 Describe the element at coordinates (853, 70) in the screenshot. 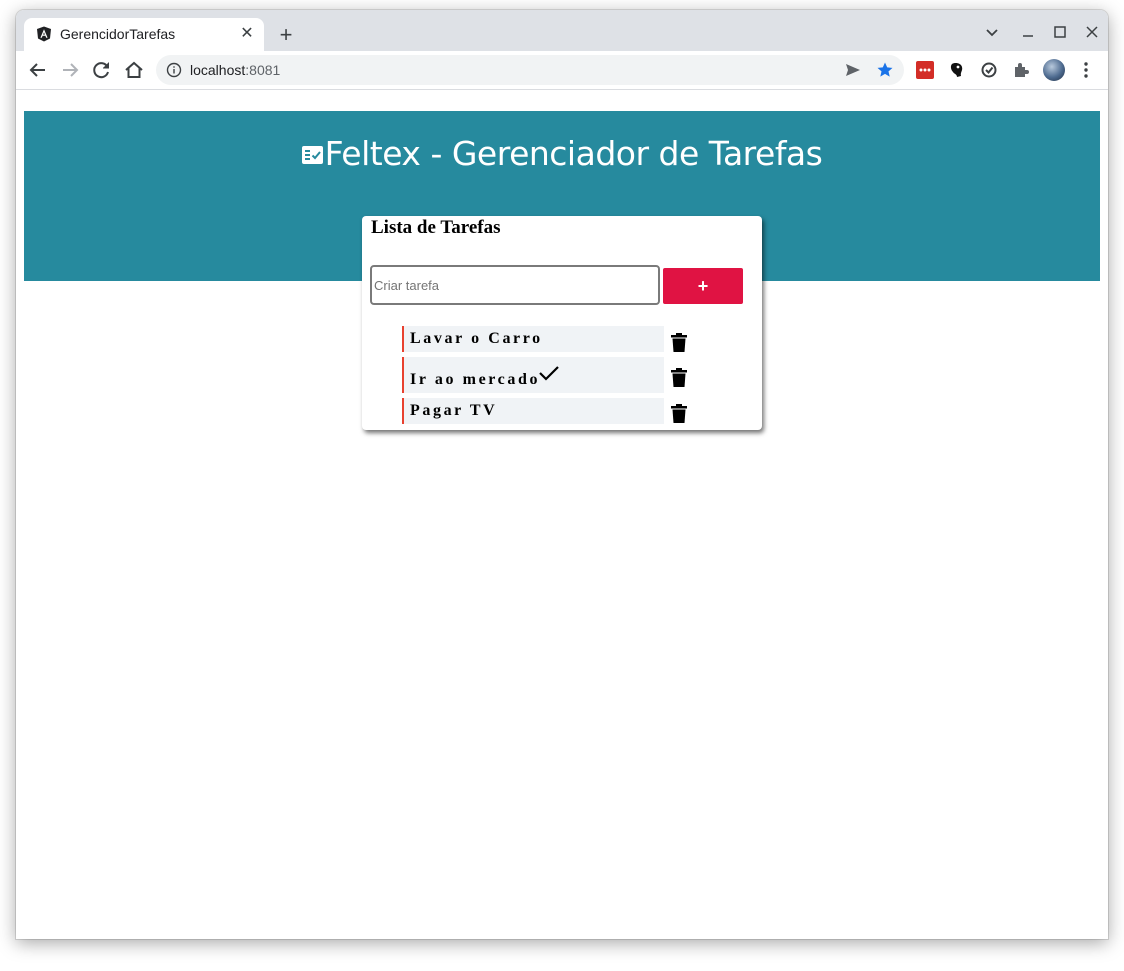

I see `send-tab-icon` at that location.